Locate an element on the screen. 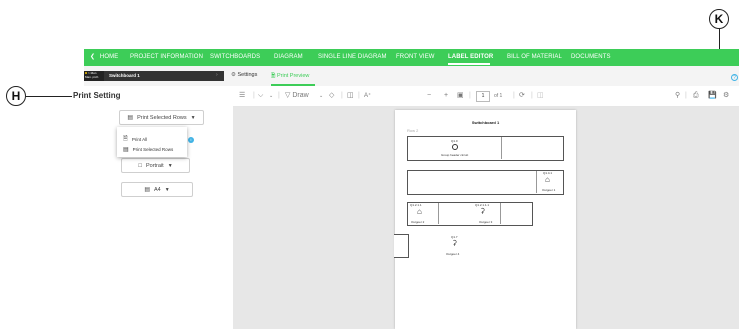  read-aloud-icon: A⁺ is located at coordinates (367, 96).